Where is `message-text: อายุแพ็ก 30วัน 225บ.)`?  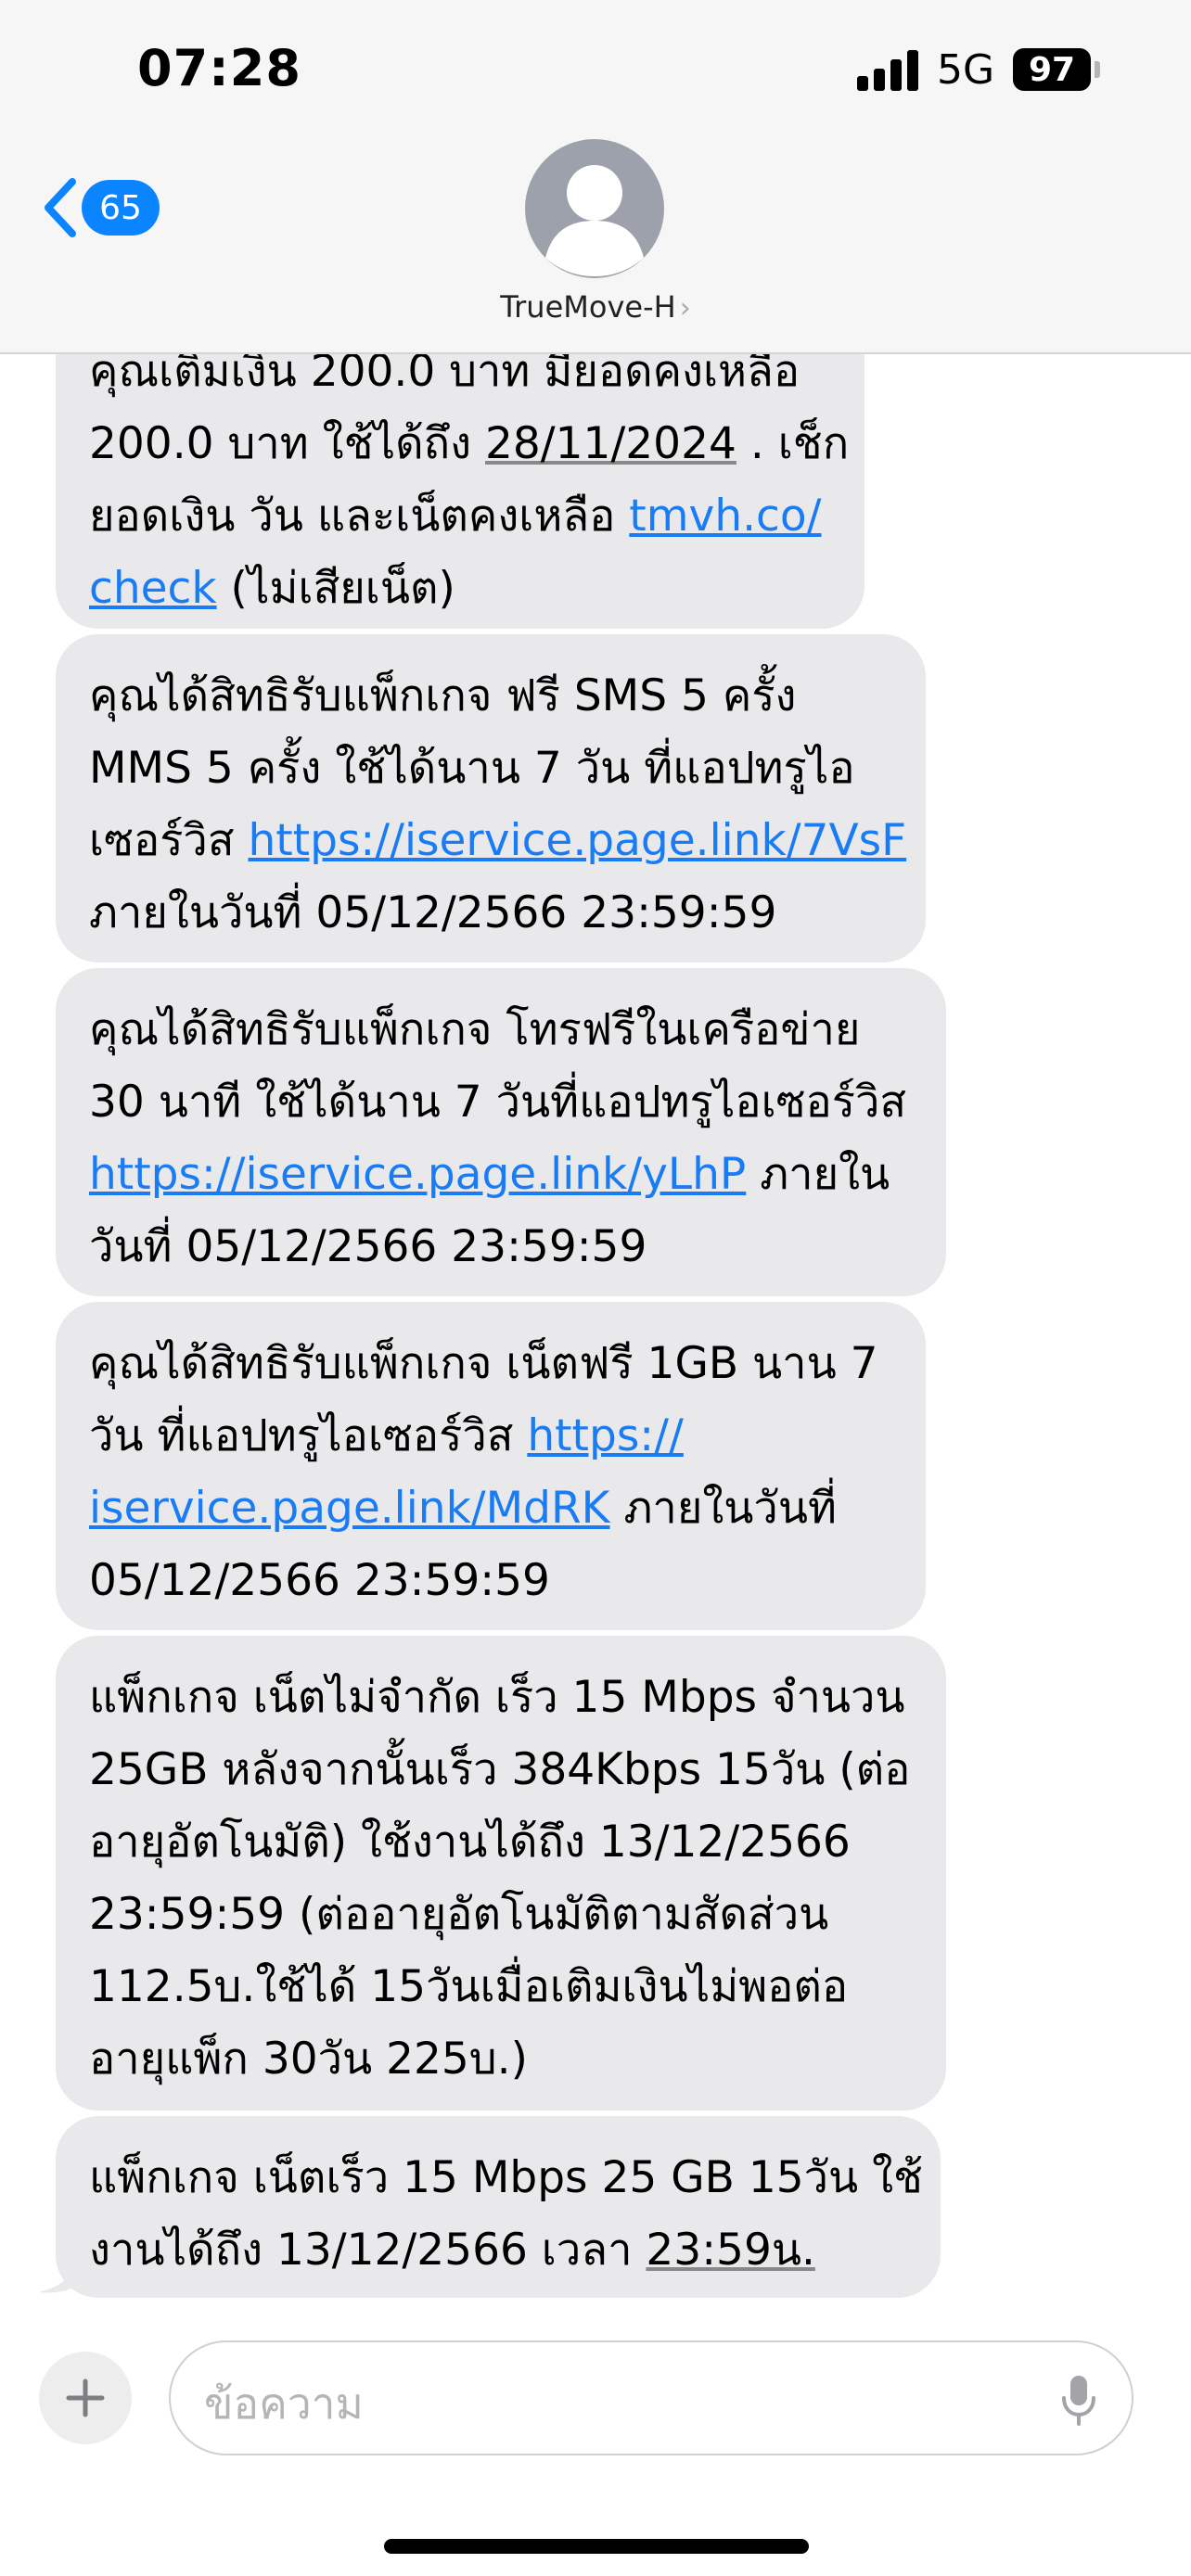
message-text: อายุแพ็ก 30วัน 225บ.) is located at coordinates (308, 2059).